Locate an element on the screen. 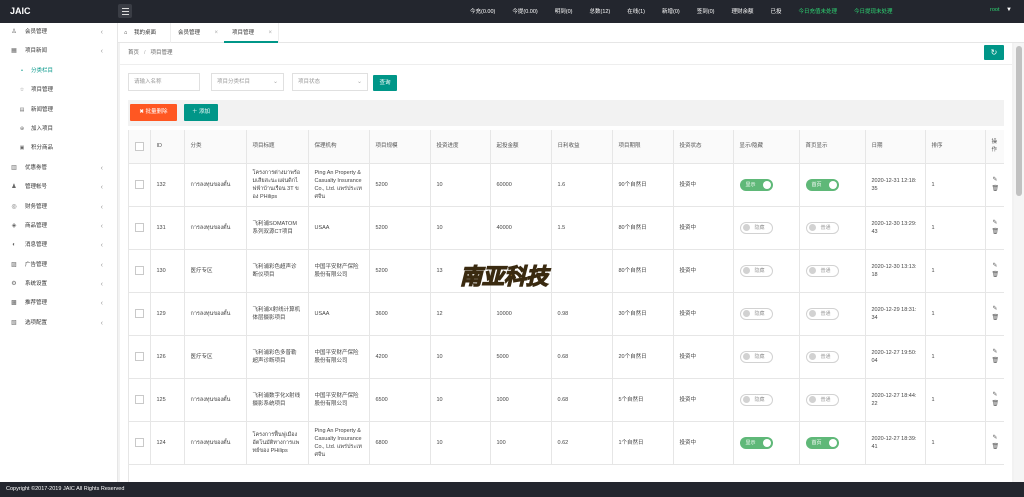 This screenshot has height=497, width=1024. header-stat: 明到(0) is located at coordinates (564, 11).